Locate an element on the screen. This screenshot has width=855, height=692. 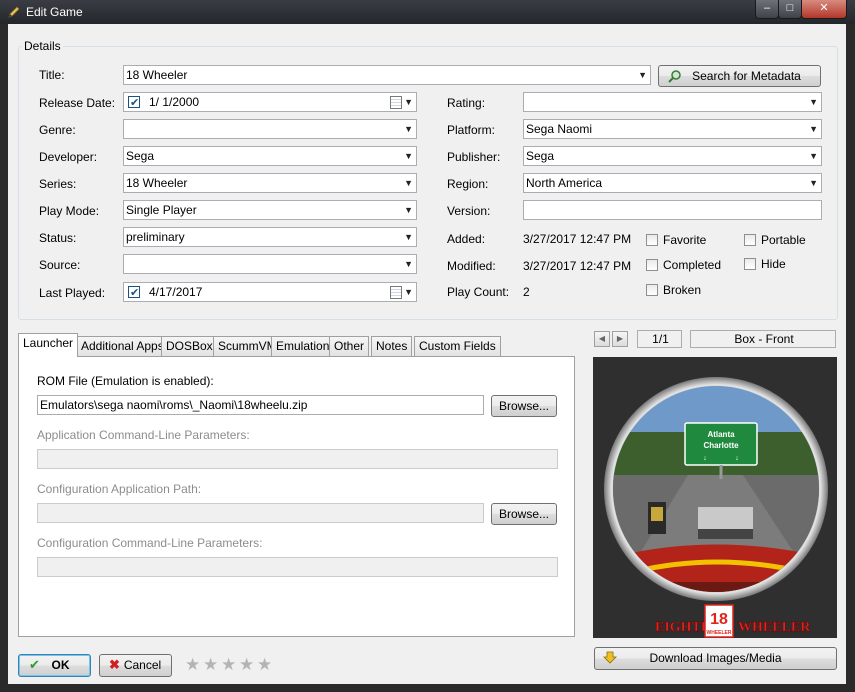
platform-value: Sega Naomi is located at coordinates (559, 129).